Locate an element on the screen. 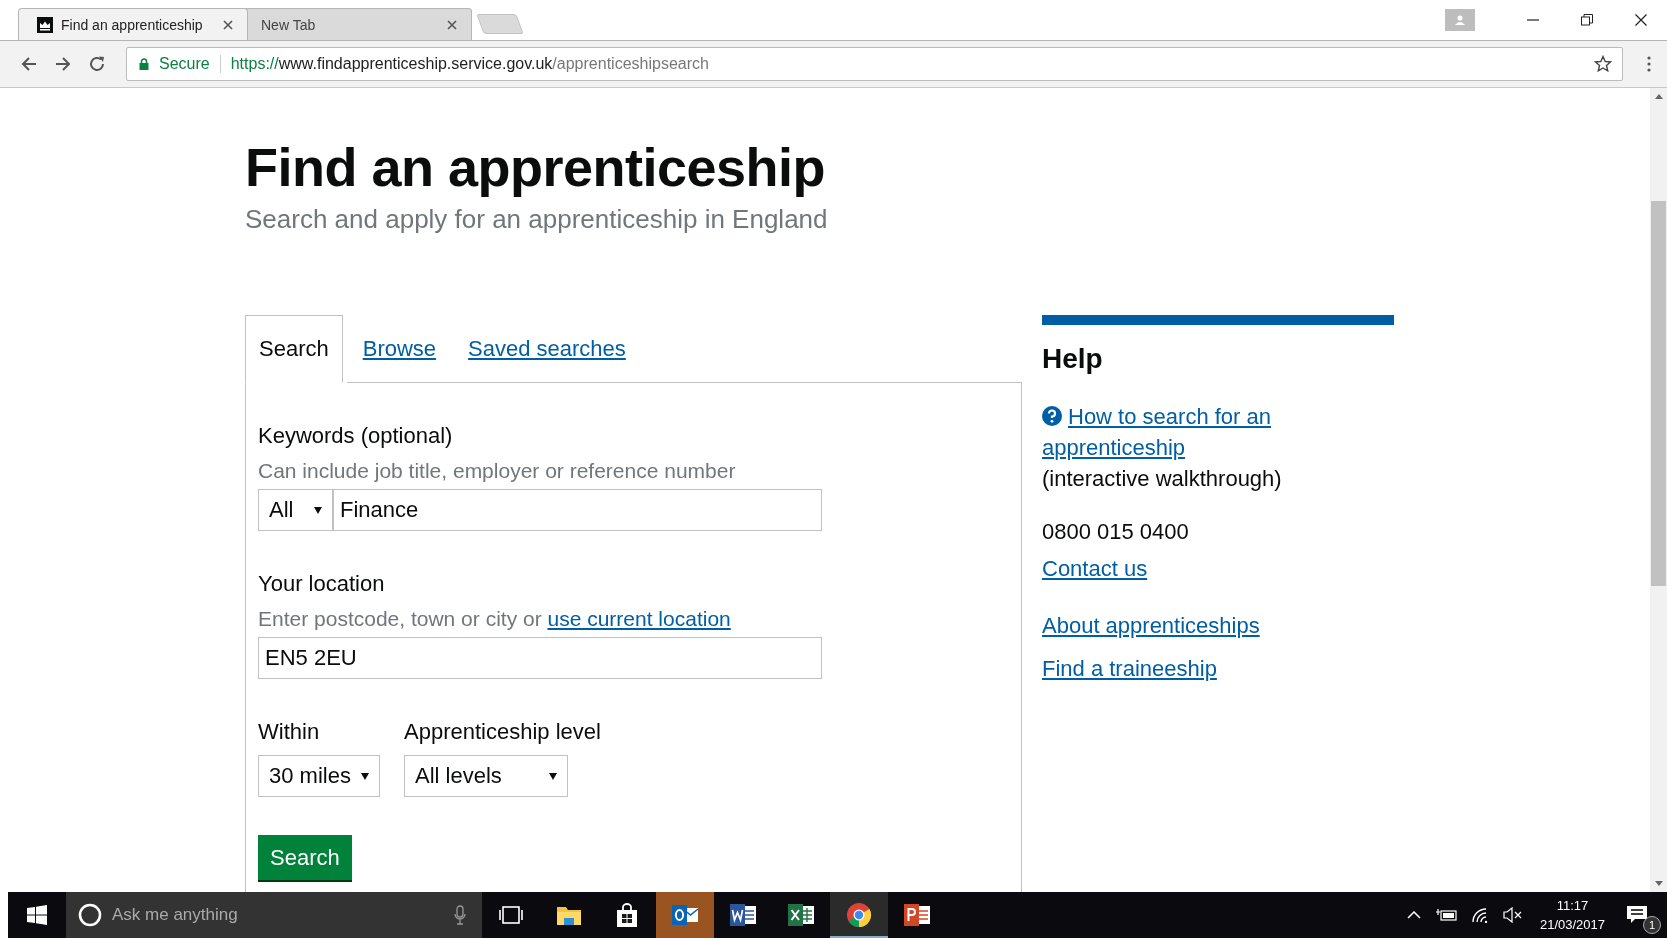 The height and width of the screenshot is (938, 1667). search-tab: Browse is located at coordinates (399, 349).